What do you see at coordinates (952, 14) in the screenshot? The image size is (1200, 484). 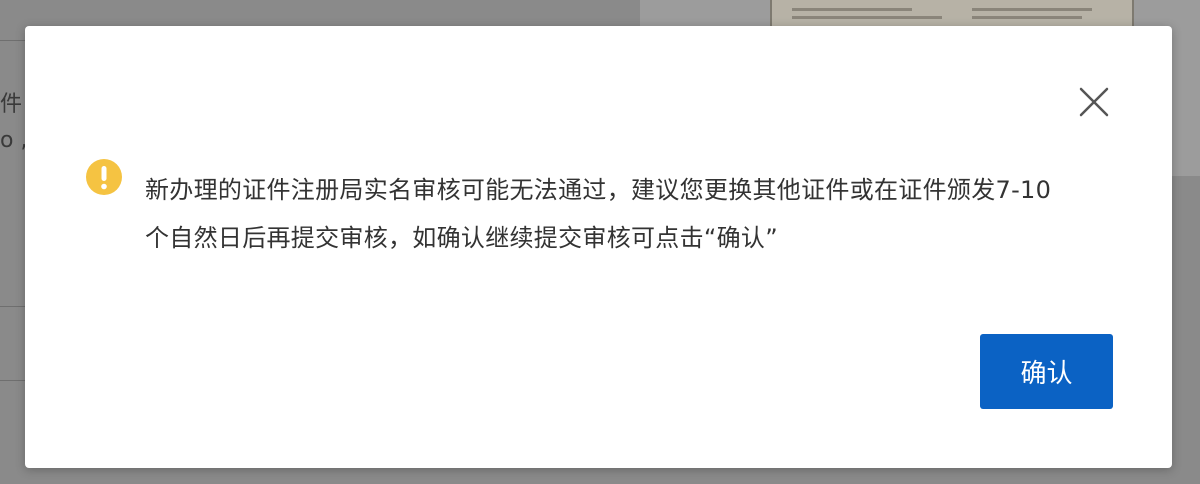 I see `background-certificate-image` at bounding box center [952, 14].